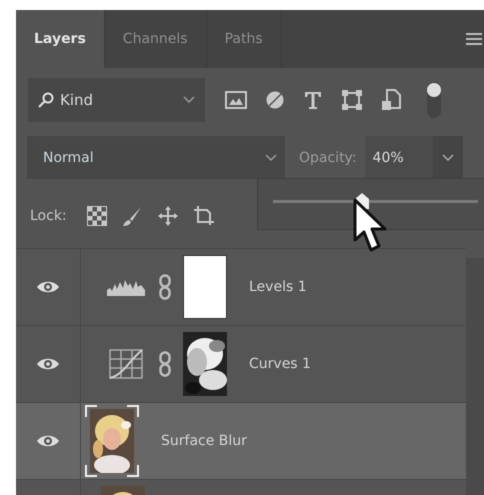 This screenshot has height=495, width=484. Describe the element at coordinates (244, 39) in the screenshot. I see `panel-tab: Paths` at that location.